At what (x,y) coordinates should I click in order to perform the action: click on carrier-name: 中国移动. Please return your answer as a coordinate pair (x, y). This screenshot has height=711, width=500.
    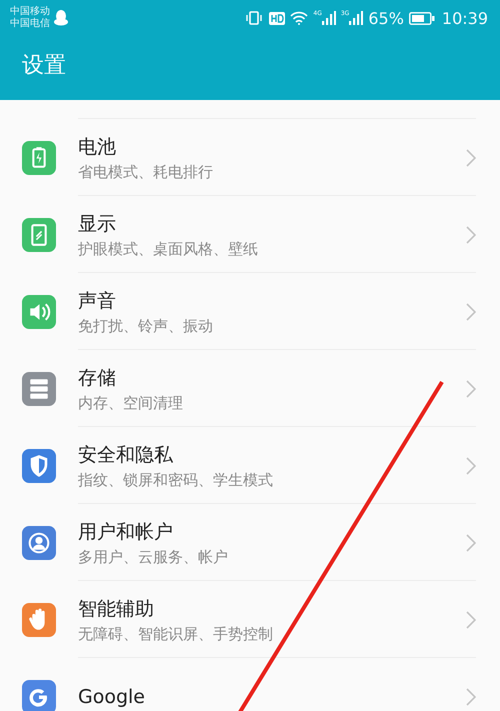
    Looking at the image, I should click on (30, 12).